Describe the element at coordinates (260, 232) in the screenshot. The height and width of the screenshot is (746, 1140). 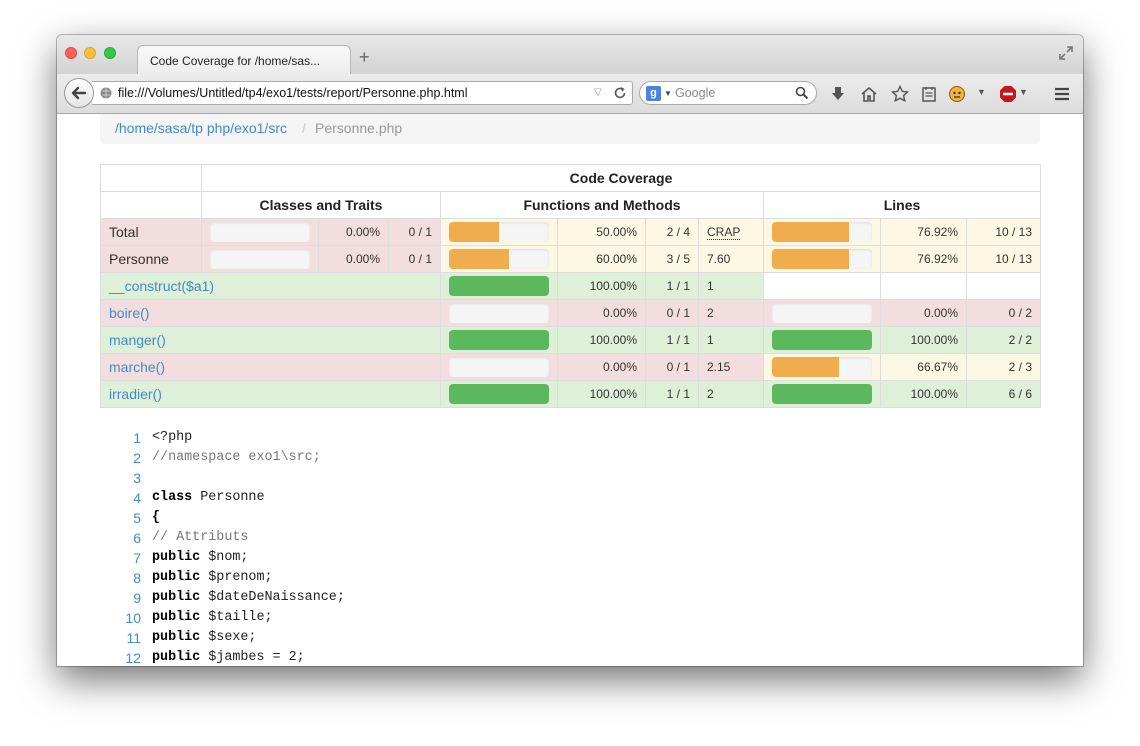
I see `classes-progress-bar` at that location.